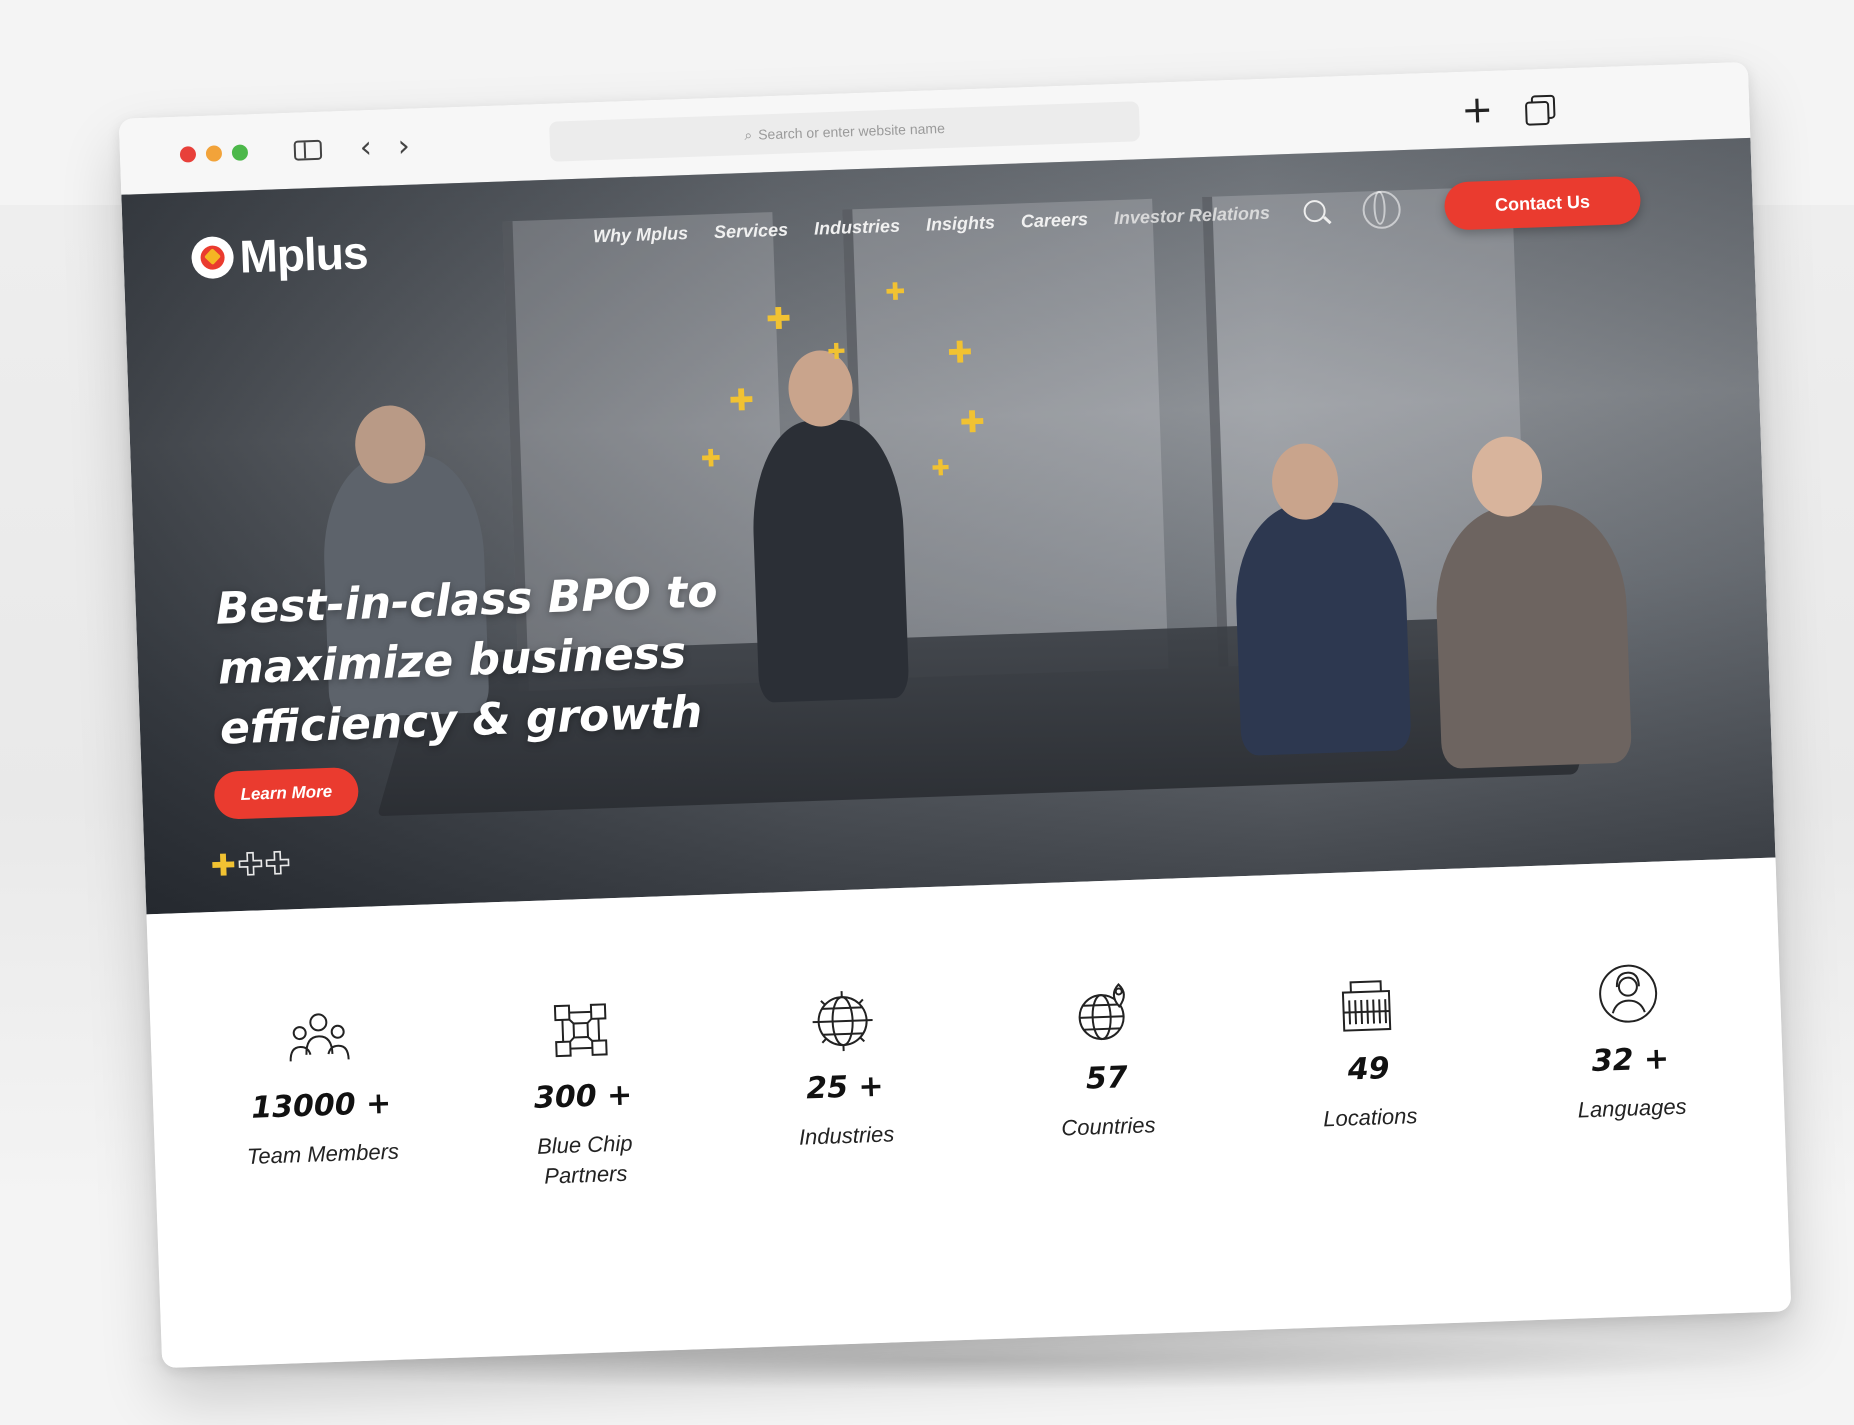  I want to click on stat-item: 49 Locations, so click(1368, 1050).